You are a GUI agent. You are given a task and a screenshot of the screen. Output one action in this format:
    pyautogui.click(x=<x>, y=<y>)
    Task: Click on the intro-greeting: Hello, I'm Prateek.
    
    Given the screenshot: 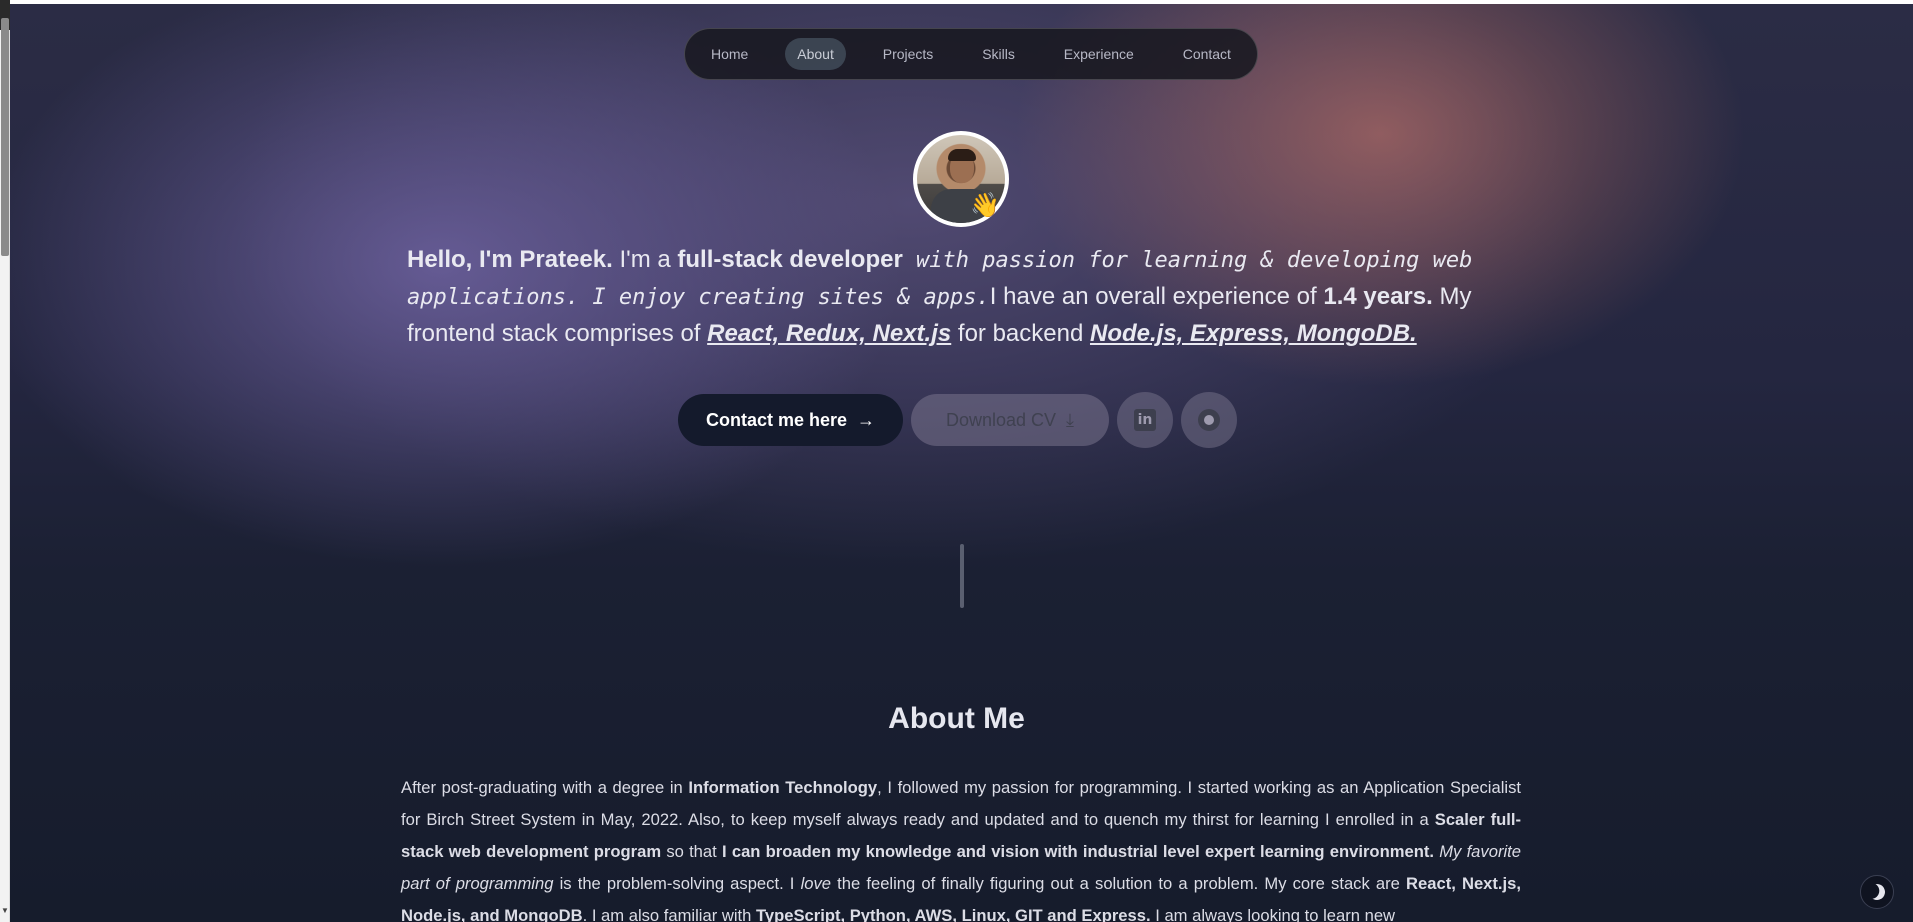 What is the action you would take?
    pyautogui.click(x=510, y=259)
    